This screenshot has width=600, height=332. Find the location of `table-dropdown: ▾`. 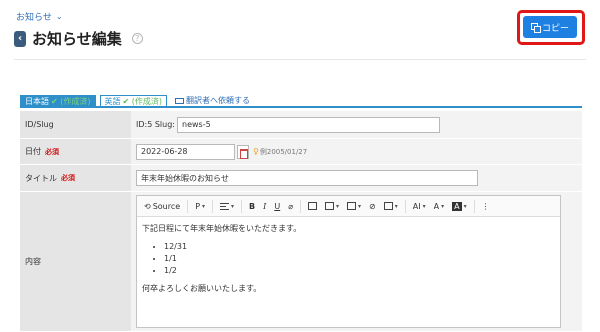

table-dropdown: ▾ is located at coordinates (391, 206).